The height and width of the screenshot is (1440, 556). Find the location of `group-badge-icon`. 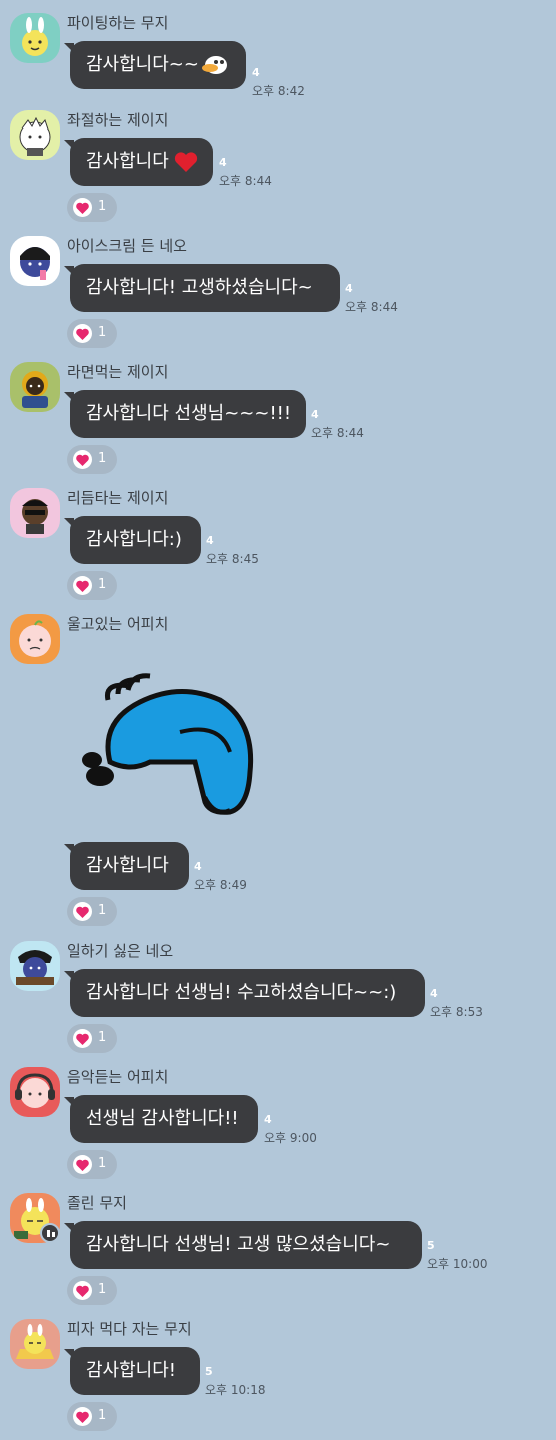

group-badge-icon is located at coordinates (50, 1233).